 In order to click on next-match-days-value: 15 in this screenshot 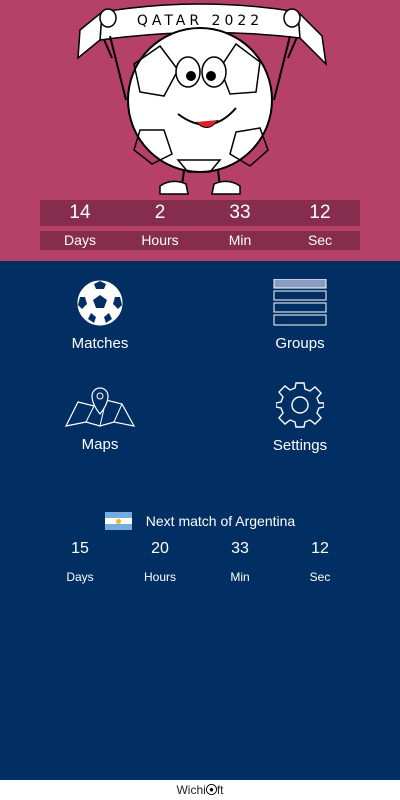, I will do `click(80, 548)`.